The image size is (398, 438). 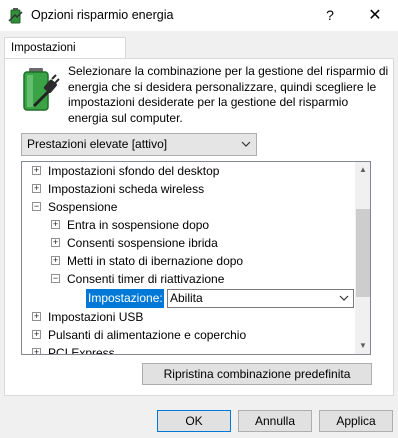 What do you see at coordinates (246, 148) in the screenshot?
I see `chevron-down-icon` at bounding box center [246, 148].